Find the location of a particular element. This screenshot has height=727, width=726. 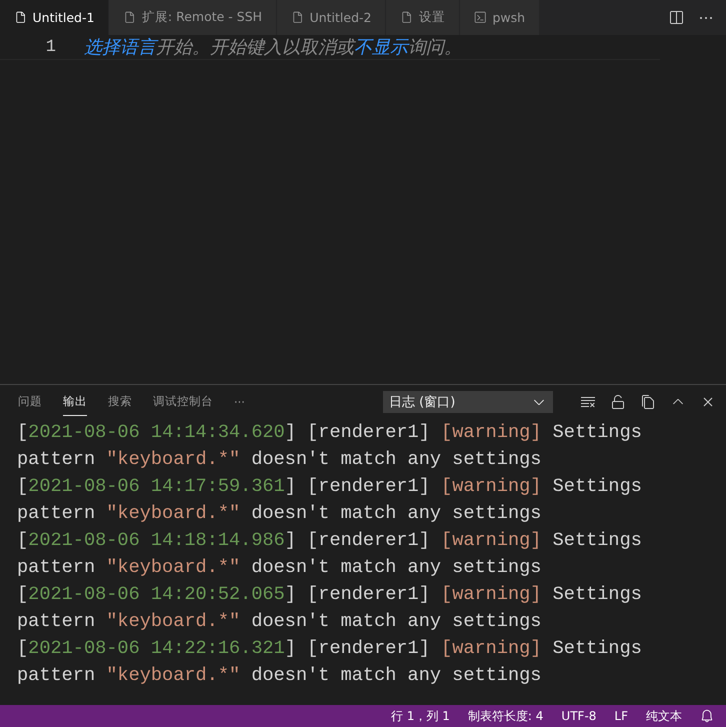

log-line: [2021-08-06 14:18:14.986] [renderer1] [warning] Settings is located at coordinates (330, 541).